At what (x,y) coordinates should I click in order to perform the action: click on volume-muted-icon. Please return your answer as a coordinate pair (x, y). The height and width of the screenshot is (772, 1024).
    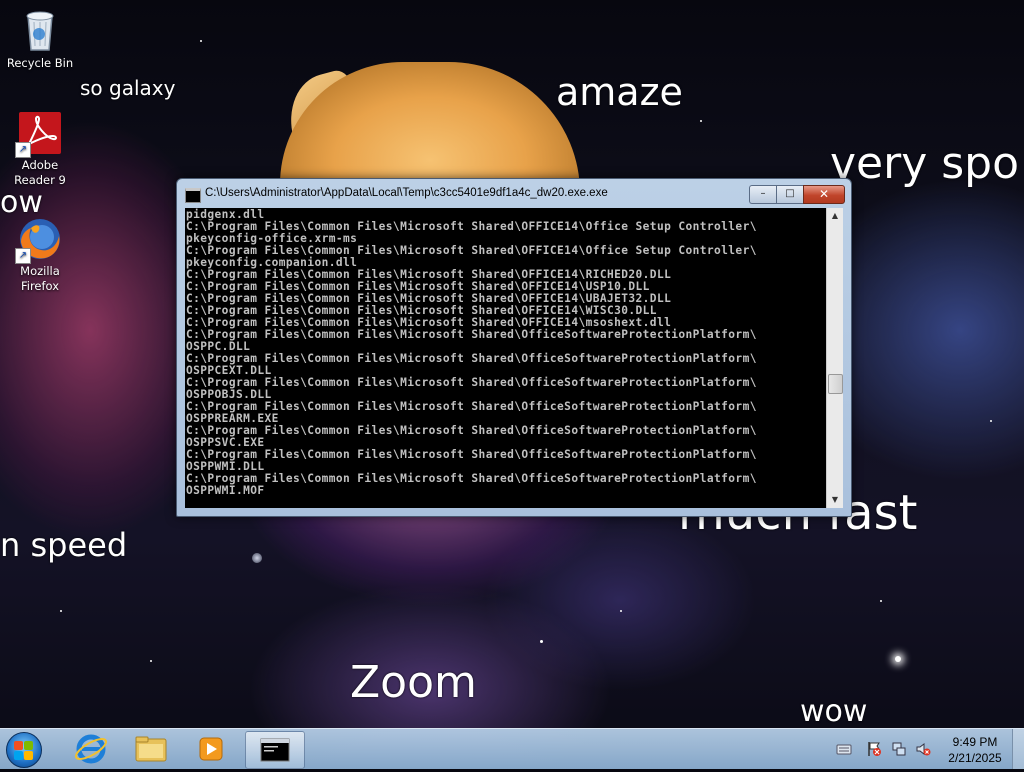
    Looking at the image, I should click on (923, 749).